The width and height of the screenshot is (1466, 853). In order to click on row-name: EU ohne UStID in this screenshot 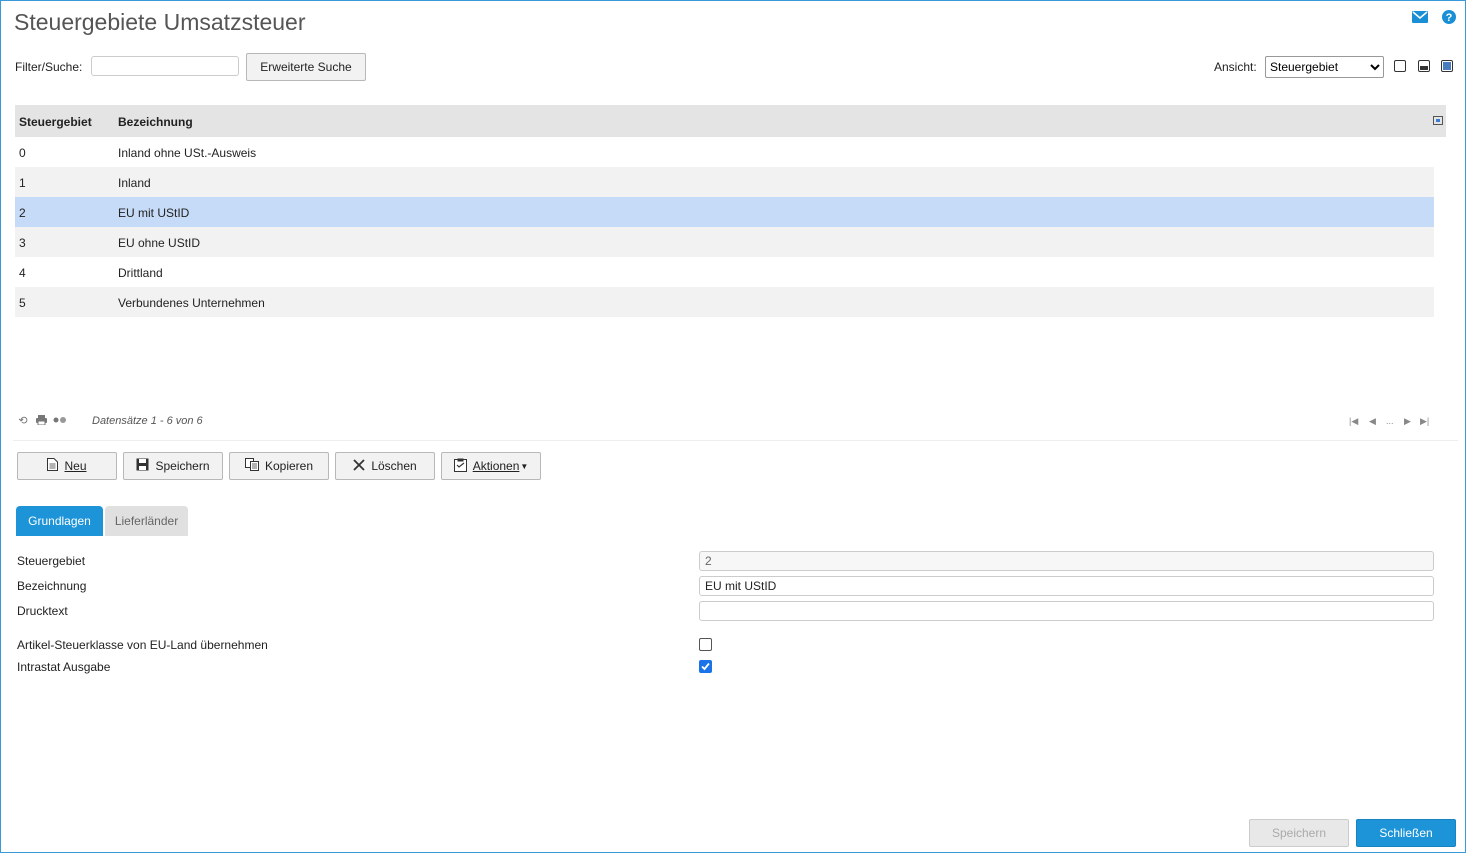, I will do `click(159, 243)`.